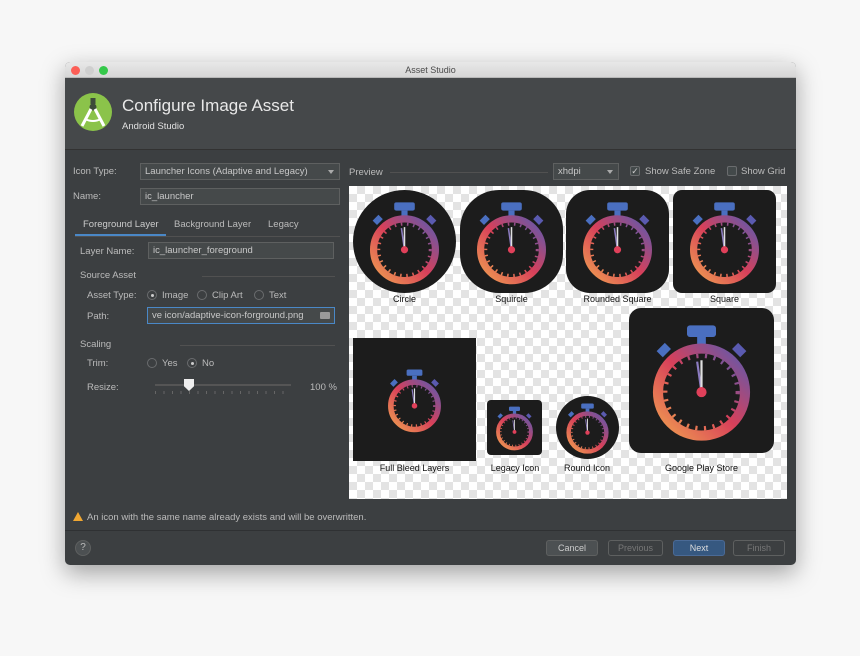 This screenshot has width=860, height=656. I want to click on tab-background-layer: Background Layer, so click(212, 224).